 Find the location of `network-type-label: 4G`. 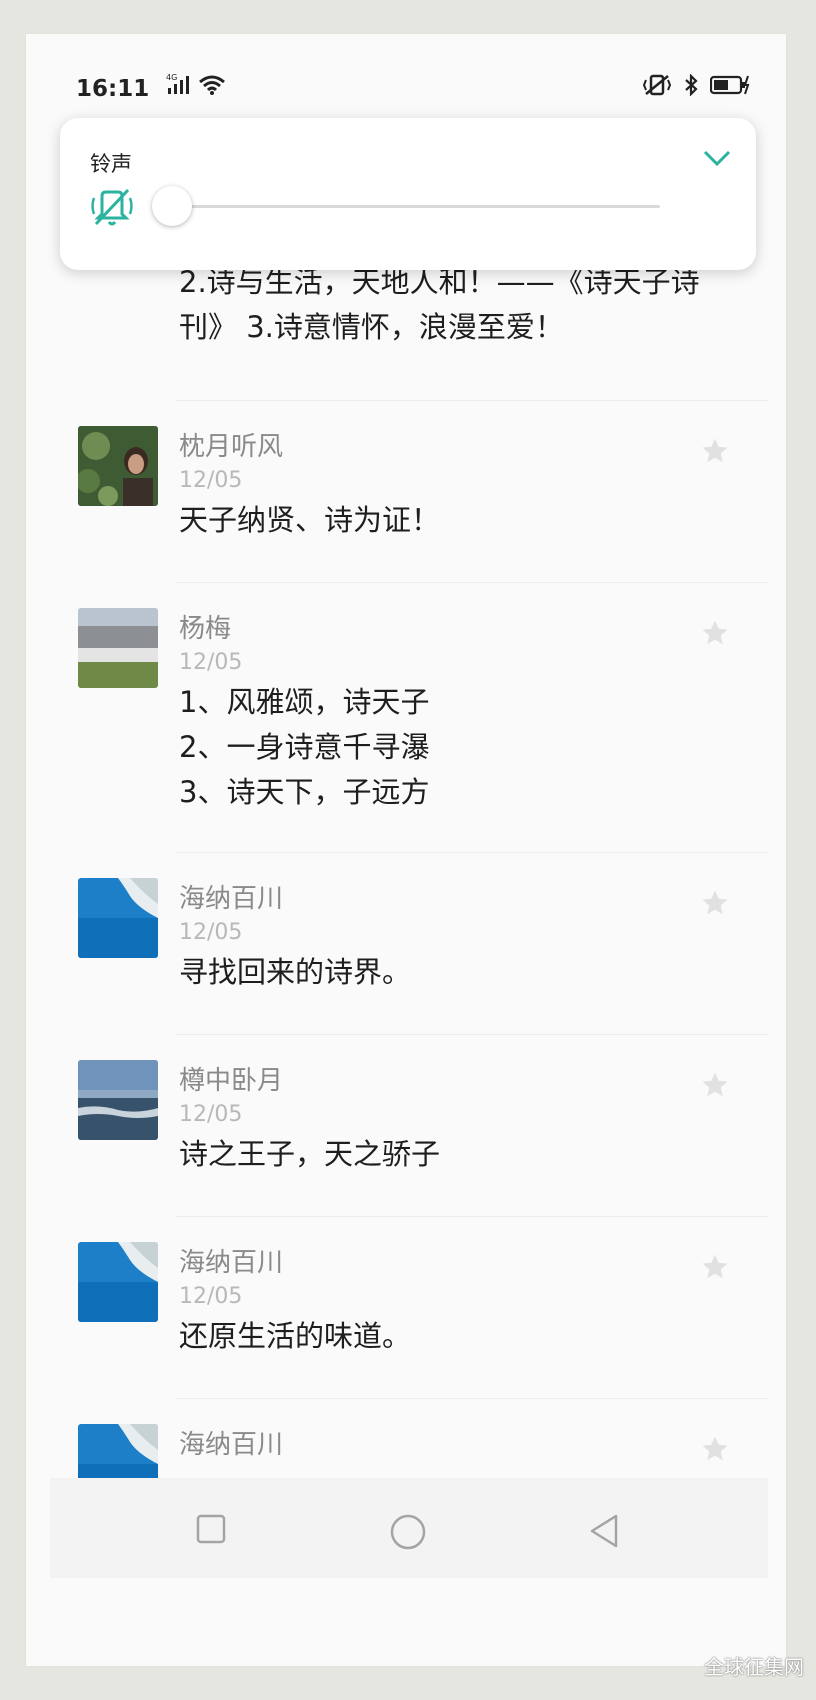

network-type-label: 4G is located at coordinates (171, 77).